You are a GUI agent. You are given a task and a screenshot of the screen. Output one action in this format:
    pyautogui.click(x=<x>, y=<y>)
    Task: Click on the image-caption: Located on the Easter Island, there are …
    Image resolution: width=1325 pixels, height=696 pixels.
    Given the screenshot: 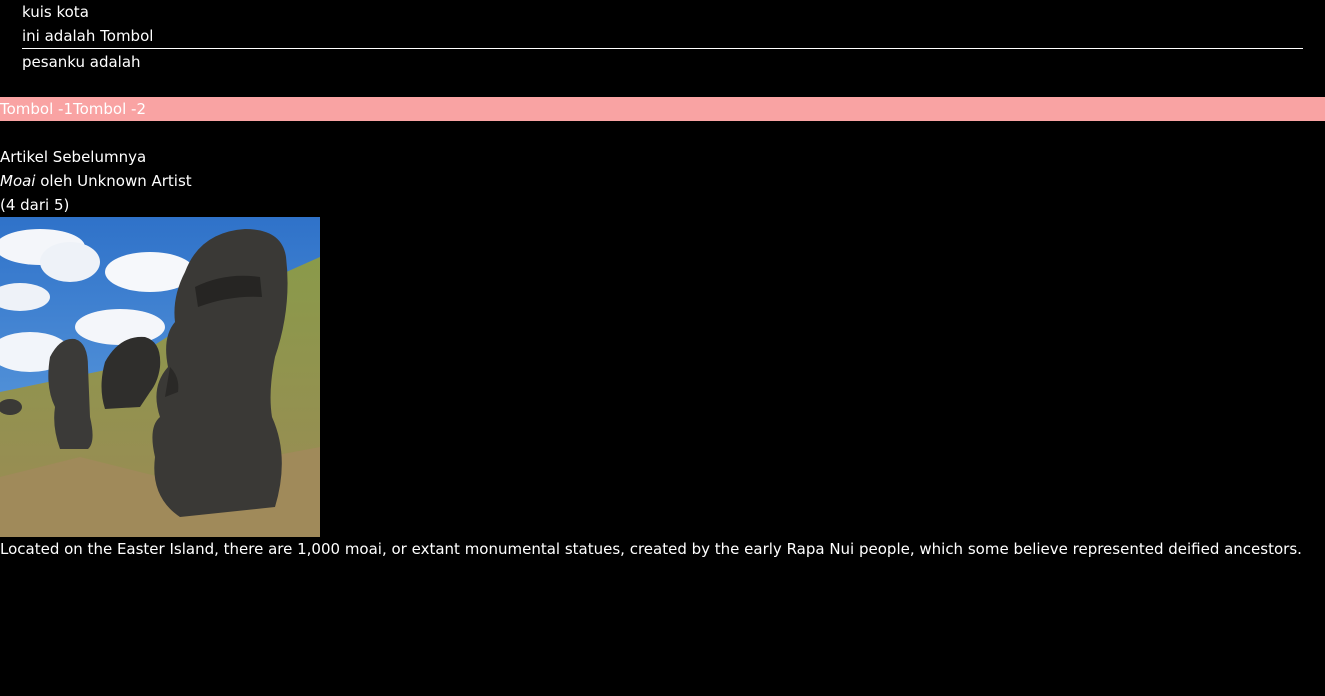 What is the action you would take?
    pyautogui.click(x=651, y=549)
    